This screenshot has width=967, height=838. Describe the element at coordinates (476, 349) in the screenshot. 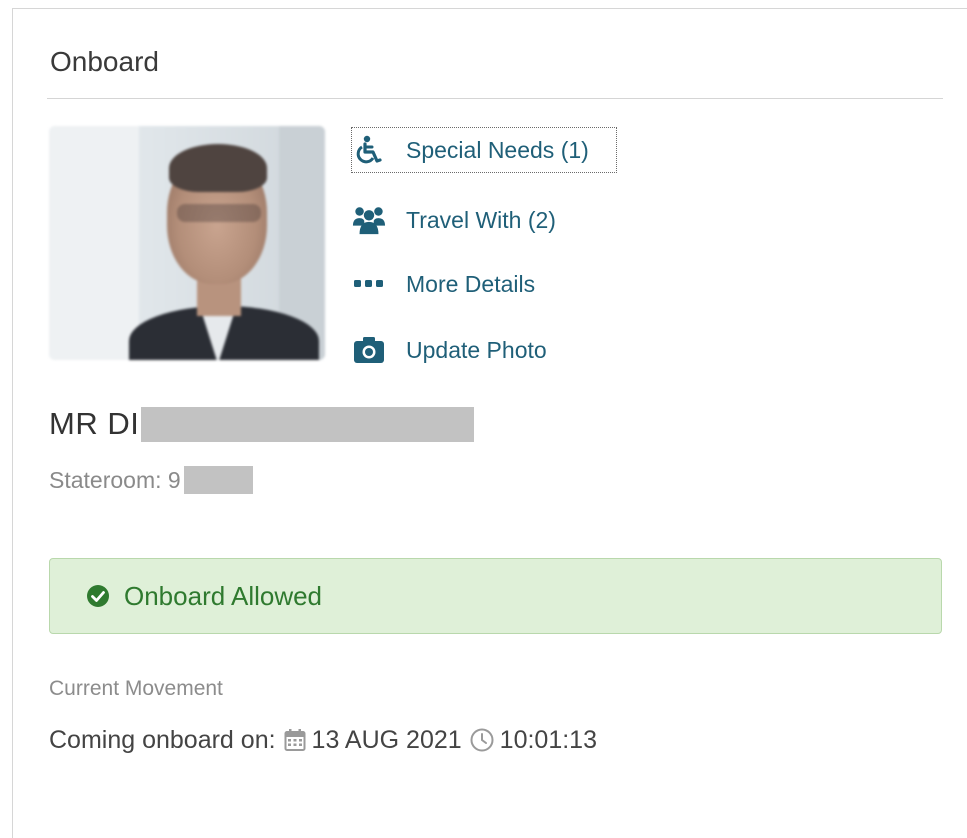

I see `update-photo-label: Update Photo` at that location.